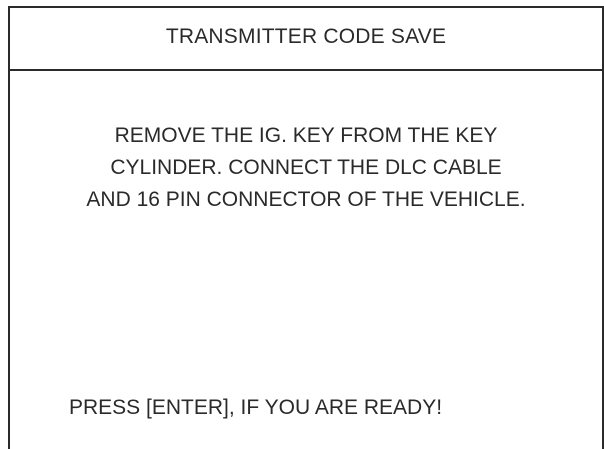 This screenshot has height=449, width=604. What do you see at coordinates (306, 199) in the screenshot?
I see `instruction-line-3: AND 16 PIN CONNECTOR OF THE VEHICLE.` at bounding box center [306, 199].